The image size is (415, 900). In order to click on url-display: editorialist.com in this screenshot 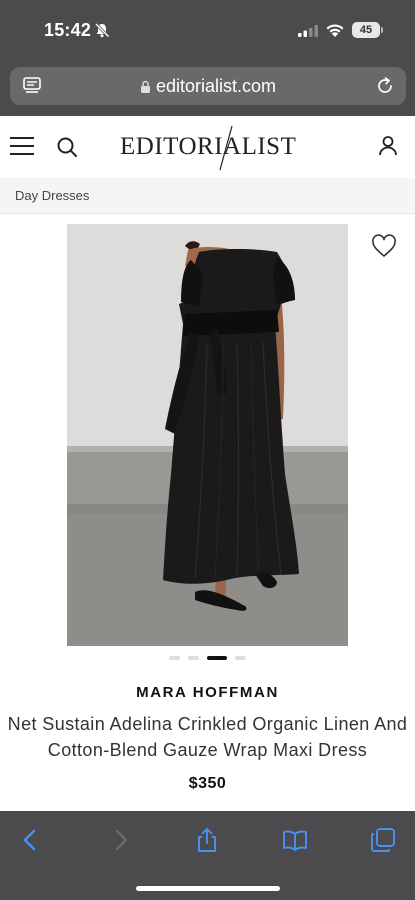, I will do `click(208, 86)`.